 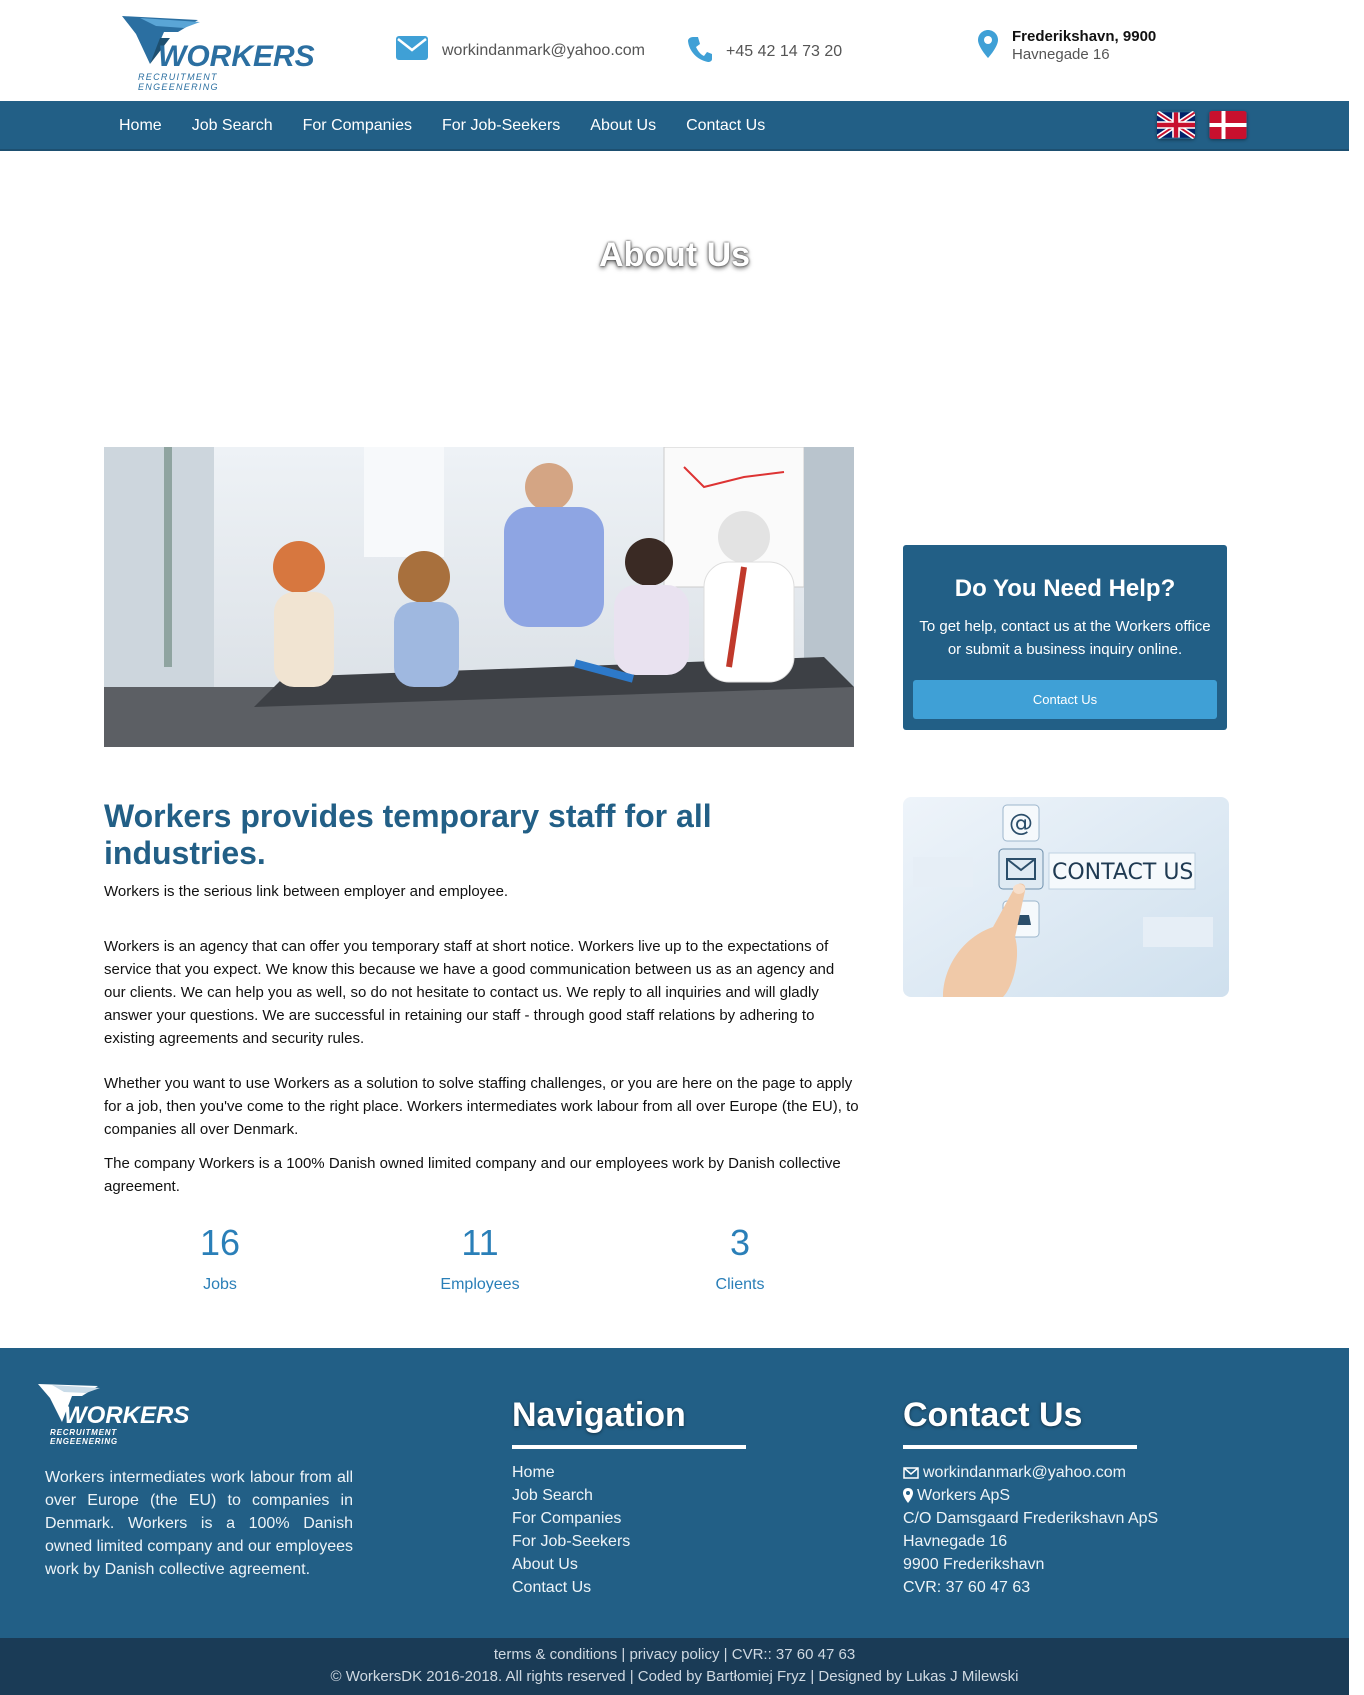 I want to click on footer-link-about-us: About Us, so click(x=629, y=1564).